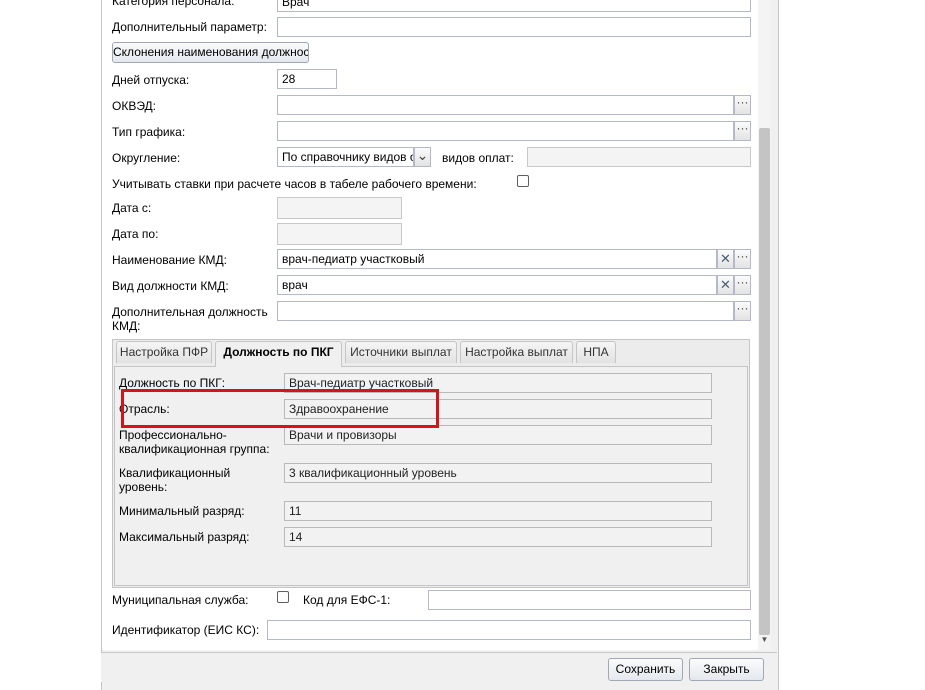  I want to click on kmd-position-type-lookup-button: ···, so click(742, 285).